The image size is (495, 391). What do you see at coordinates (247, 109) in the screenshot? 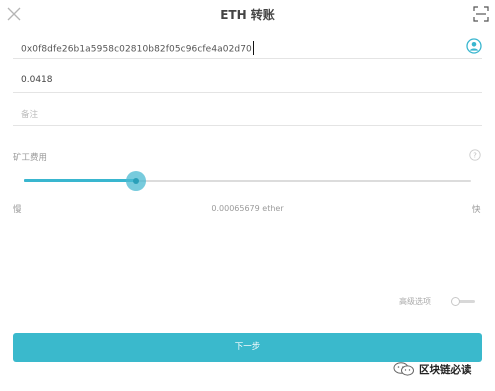
I see `memo-field: 备注` at bounding box center [247, 109].